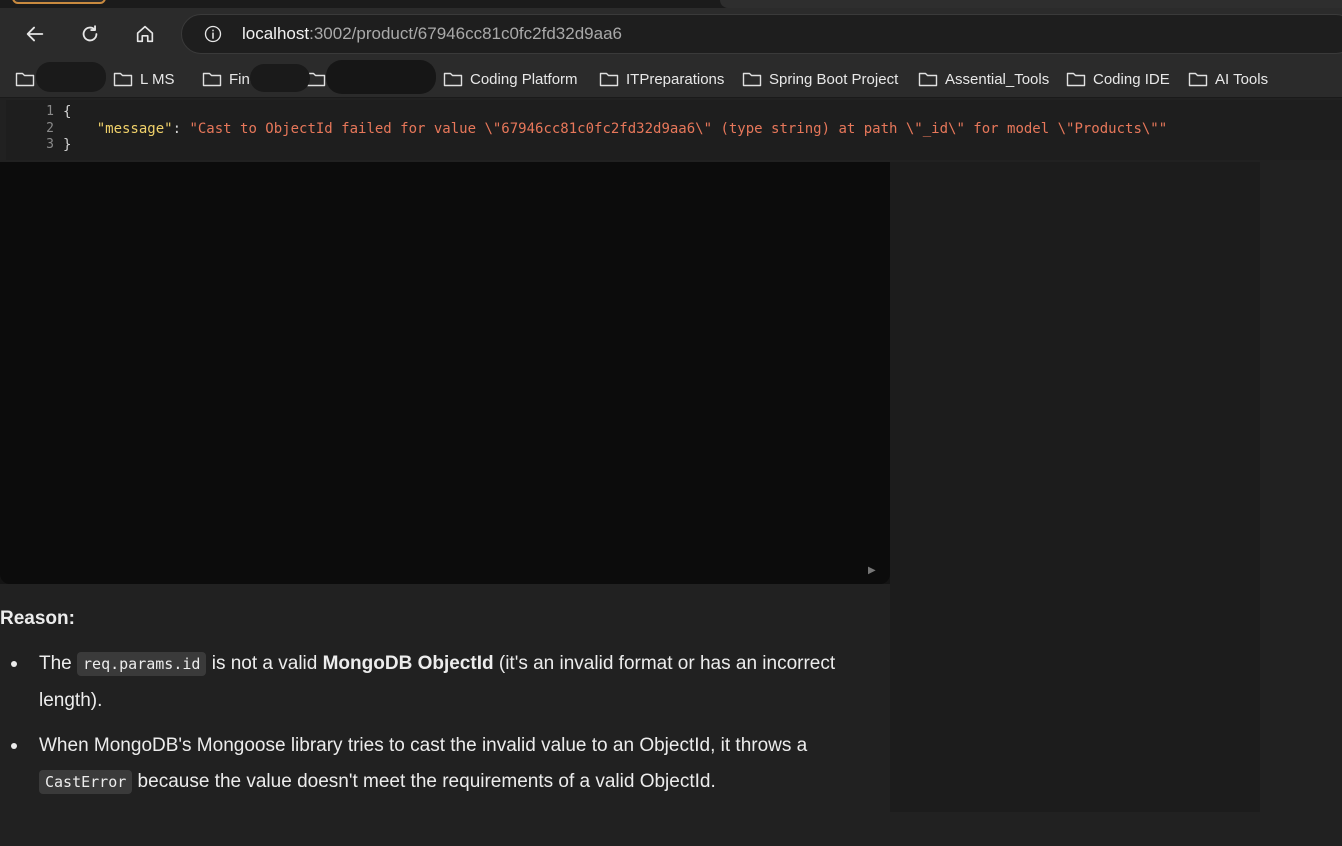 This screenshot has width=1342, height=846. What do you see at coordinates (86, 781) in the screenshot?
I see `inline-code: CastError` at bounding box center [86, 781].